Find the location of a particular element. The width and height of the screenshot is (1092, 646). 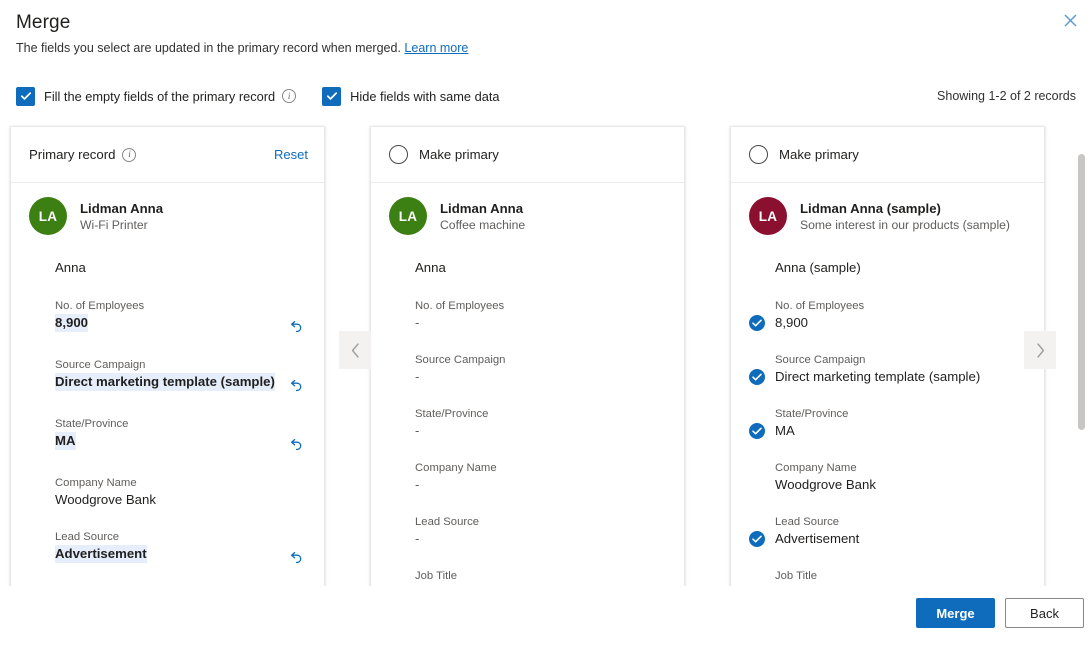

record-field-row: No. of Employees - is located at coordinates (528, 315).